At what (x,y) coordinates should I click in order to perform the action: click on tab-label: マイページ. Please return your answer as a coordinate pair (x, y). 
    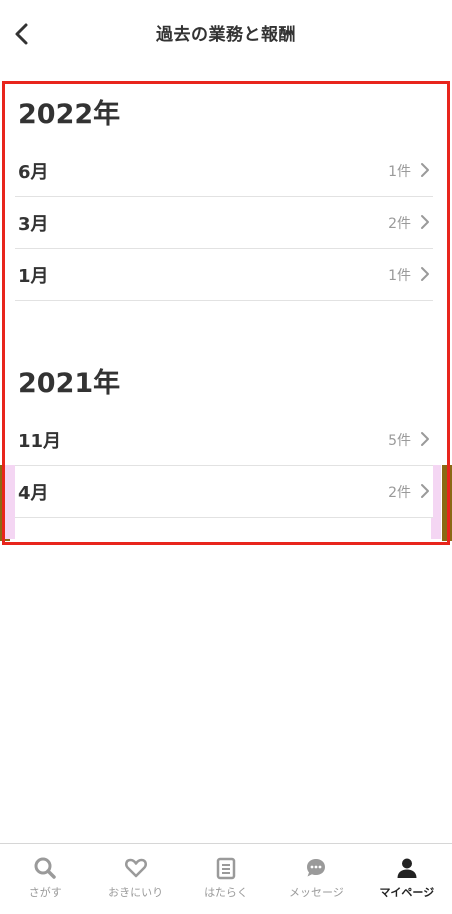
    Looking at the image, I should click on (407, 892).